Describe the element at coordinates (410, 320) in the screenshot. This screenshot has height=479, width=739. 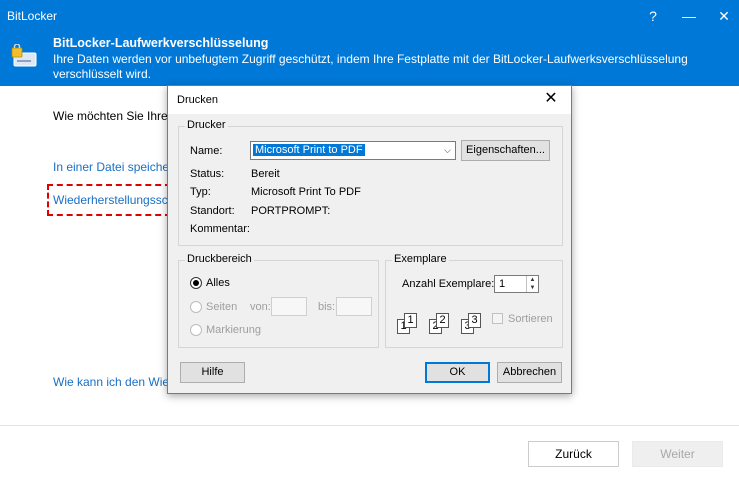
I see `collate-page: 1` at that location.